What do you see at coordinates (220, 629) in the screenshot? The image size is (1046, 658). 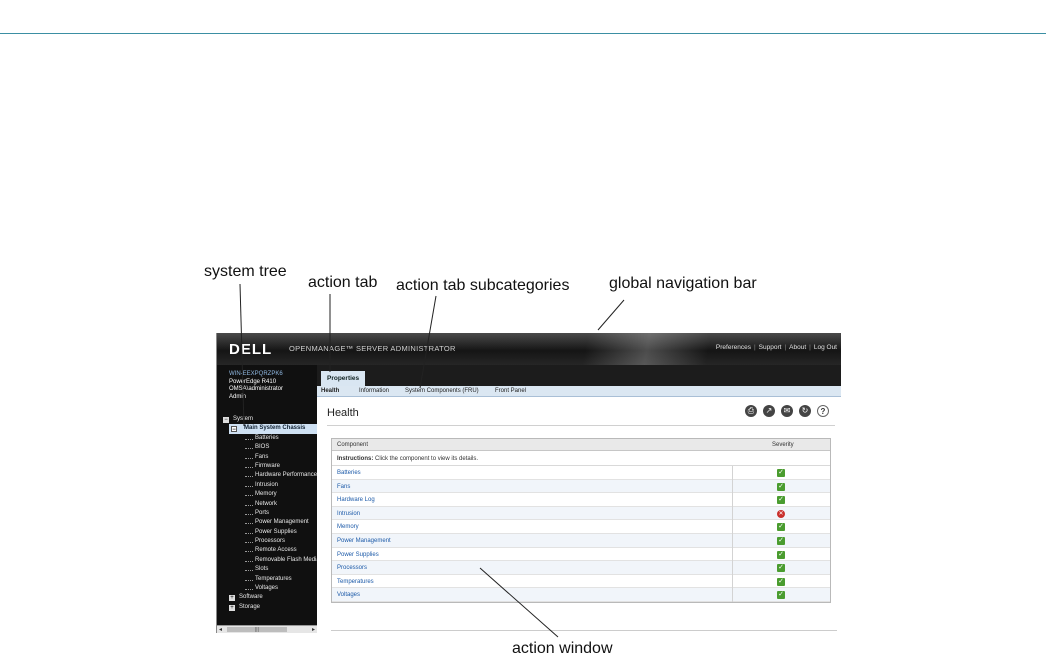 I see `scroll-left-icon: ◂` at bounding box center [220, 629].